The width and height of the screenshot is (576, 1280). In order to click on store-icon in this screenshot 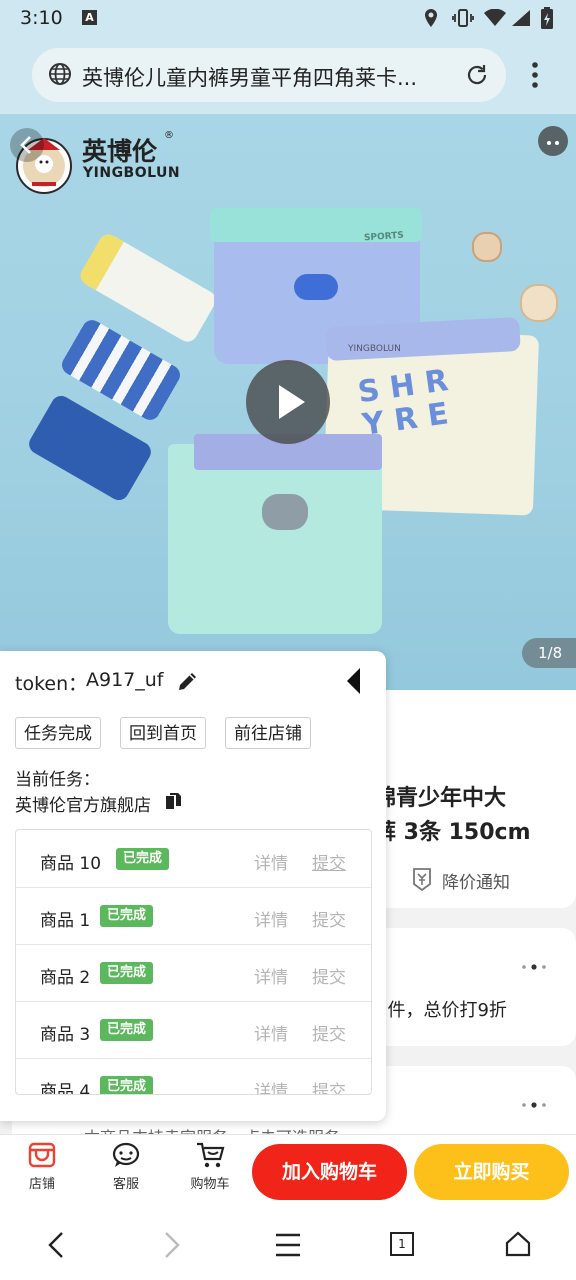, I will do `click(42, 1155)`.